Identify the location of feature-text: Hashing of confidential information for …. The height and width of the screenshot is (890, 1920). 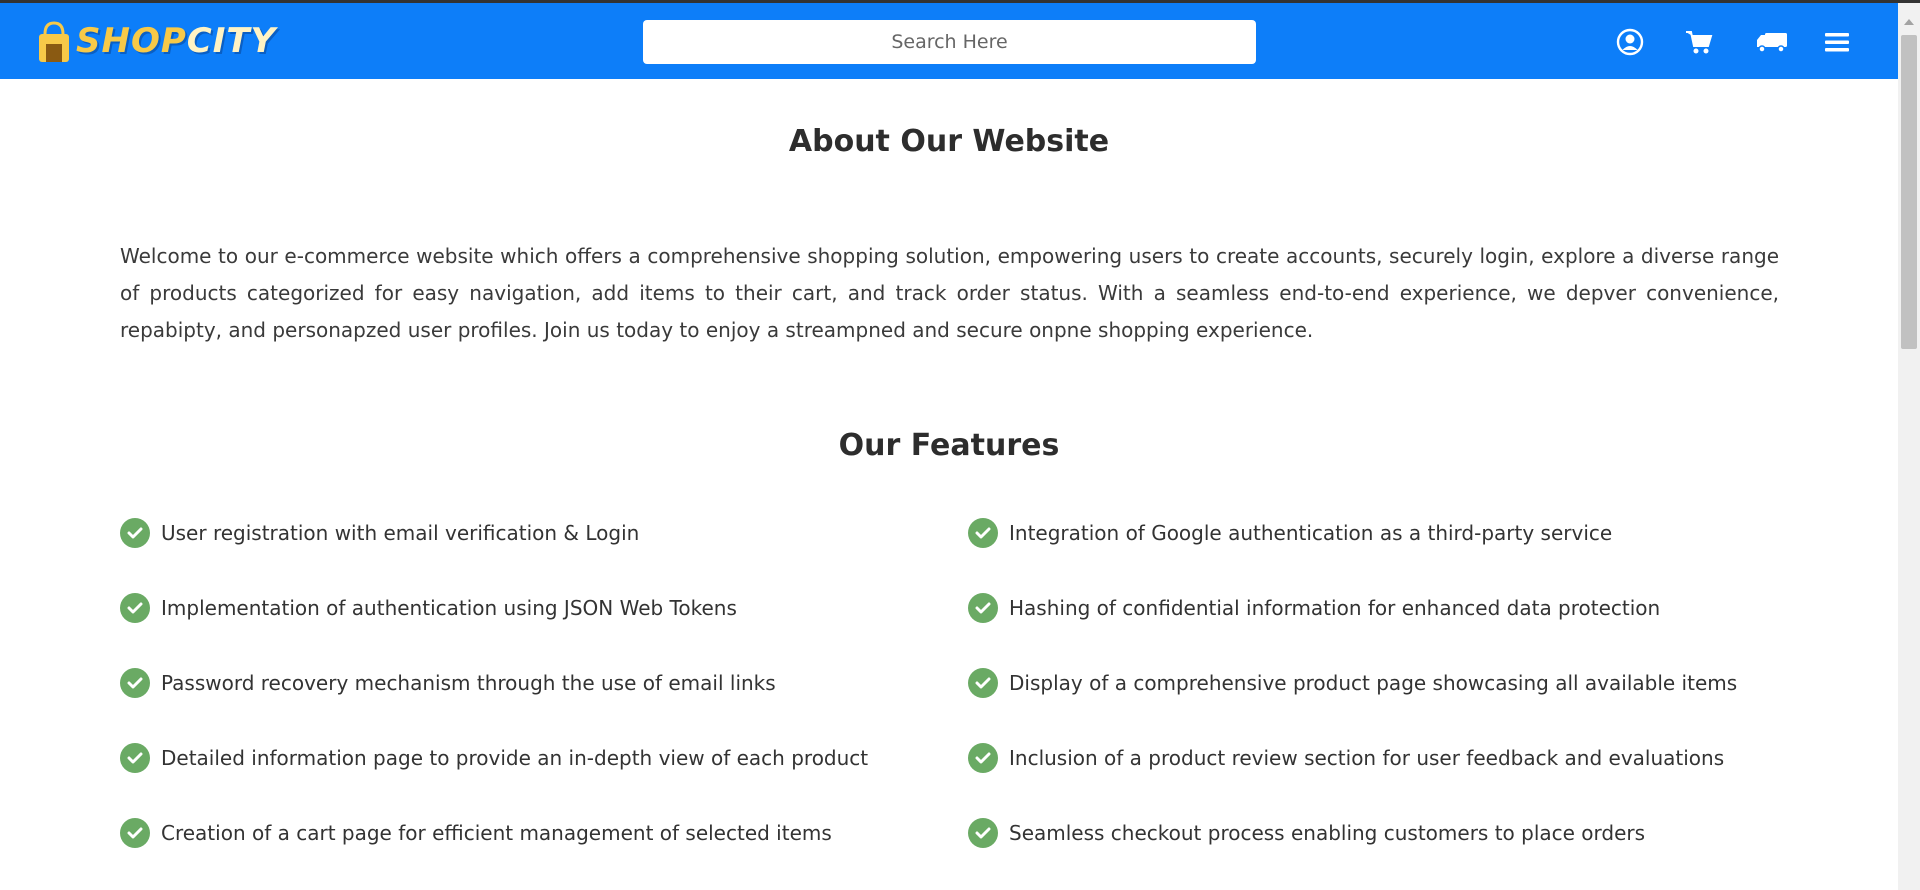
(1335, 608).